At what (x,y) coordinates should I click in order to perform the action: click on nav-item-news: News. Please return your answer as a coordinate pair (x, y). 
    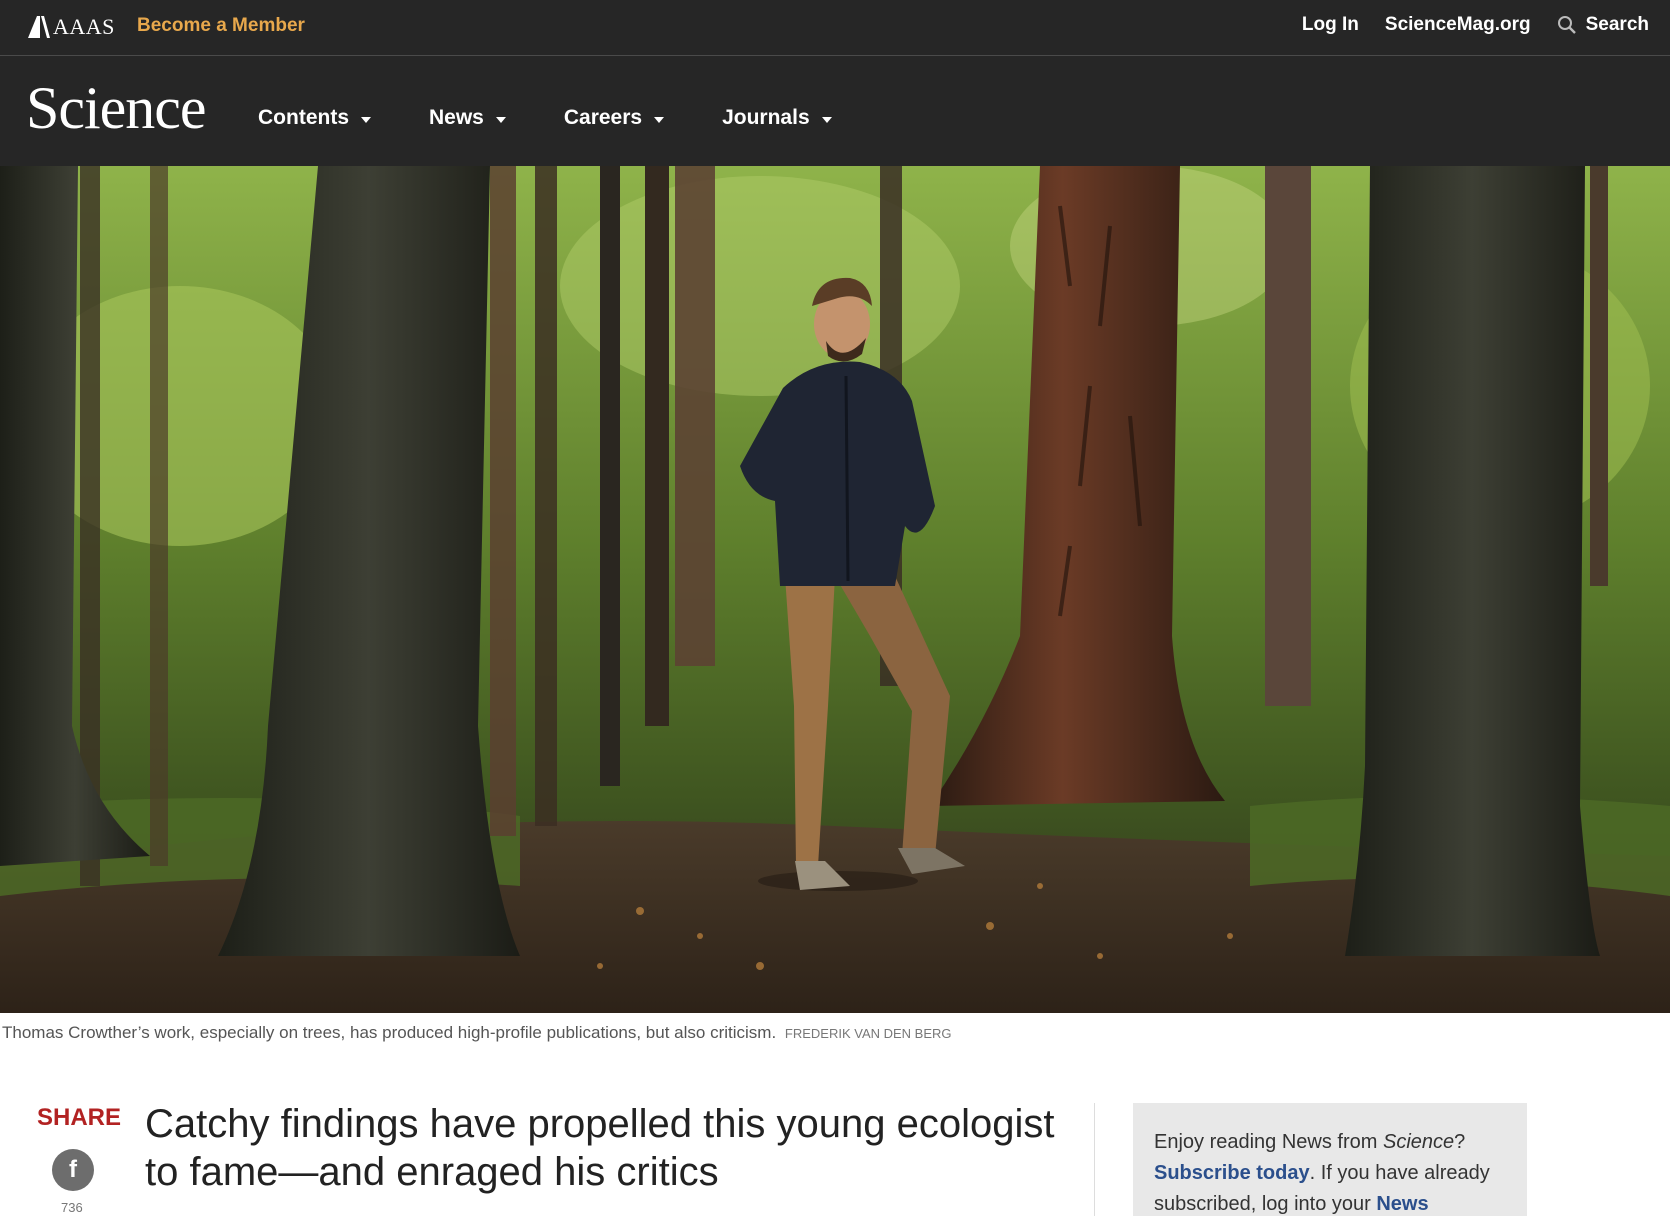
    Looking at the image, I should click on (467, 118).